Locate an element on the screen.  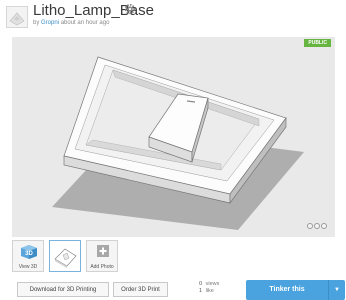
cube-3d-icon: 3D is located at coordinates (29, 252).